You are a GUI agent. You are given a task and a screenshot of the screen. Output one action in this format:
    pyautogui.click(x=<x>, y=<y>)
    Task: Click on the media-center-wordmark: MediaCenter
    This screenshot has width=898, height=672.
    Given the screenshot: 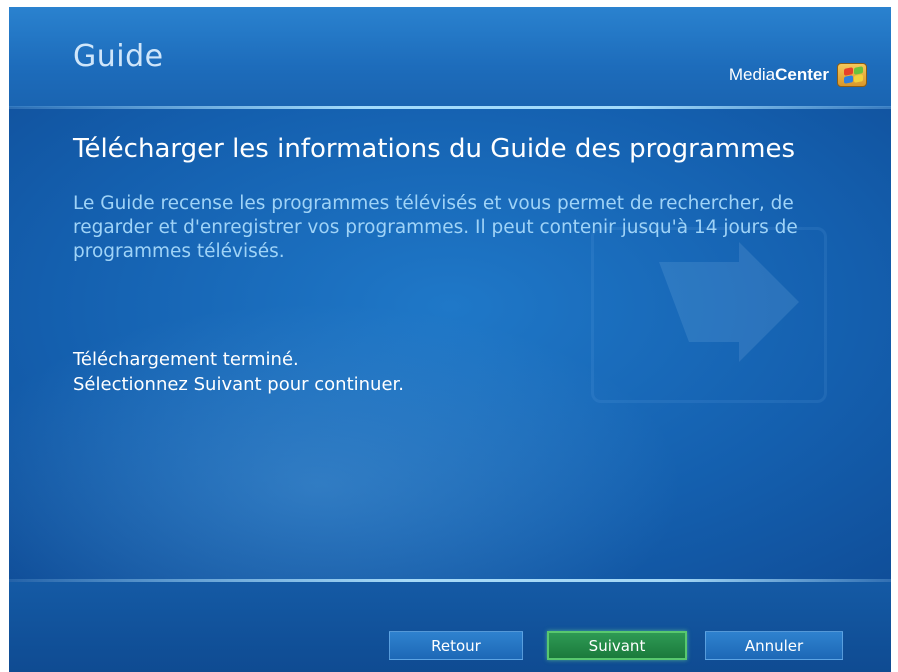 What is the action you would take?
    pyautogui.click(x=779, y=75)
    